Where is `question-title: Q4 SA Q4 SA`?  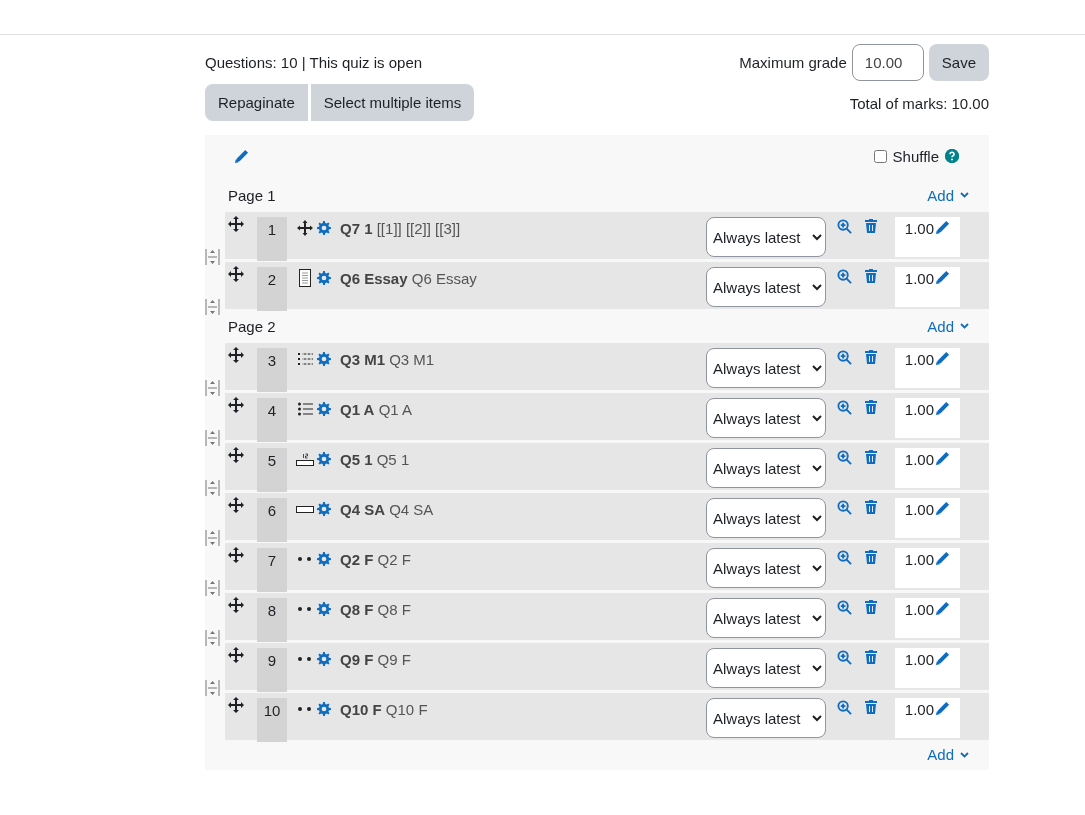
question-title: Q4 SA Q4 SA is located at coordinates (523, 509).